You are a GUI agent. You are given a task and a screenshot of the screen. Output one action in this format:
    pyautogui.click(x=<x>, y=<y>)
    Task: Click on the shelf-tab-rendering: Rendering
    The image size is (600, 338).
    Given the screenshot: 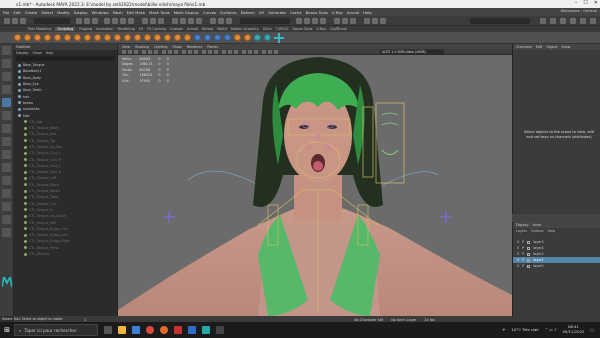 What is the action you would take?
    pyautogui.click(x=125, y=29)
    